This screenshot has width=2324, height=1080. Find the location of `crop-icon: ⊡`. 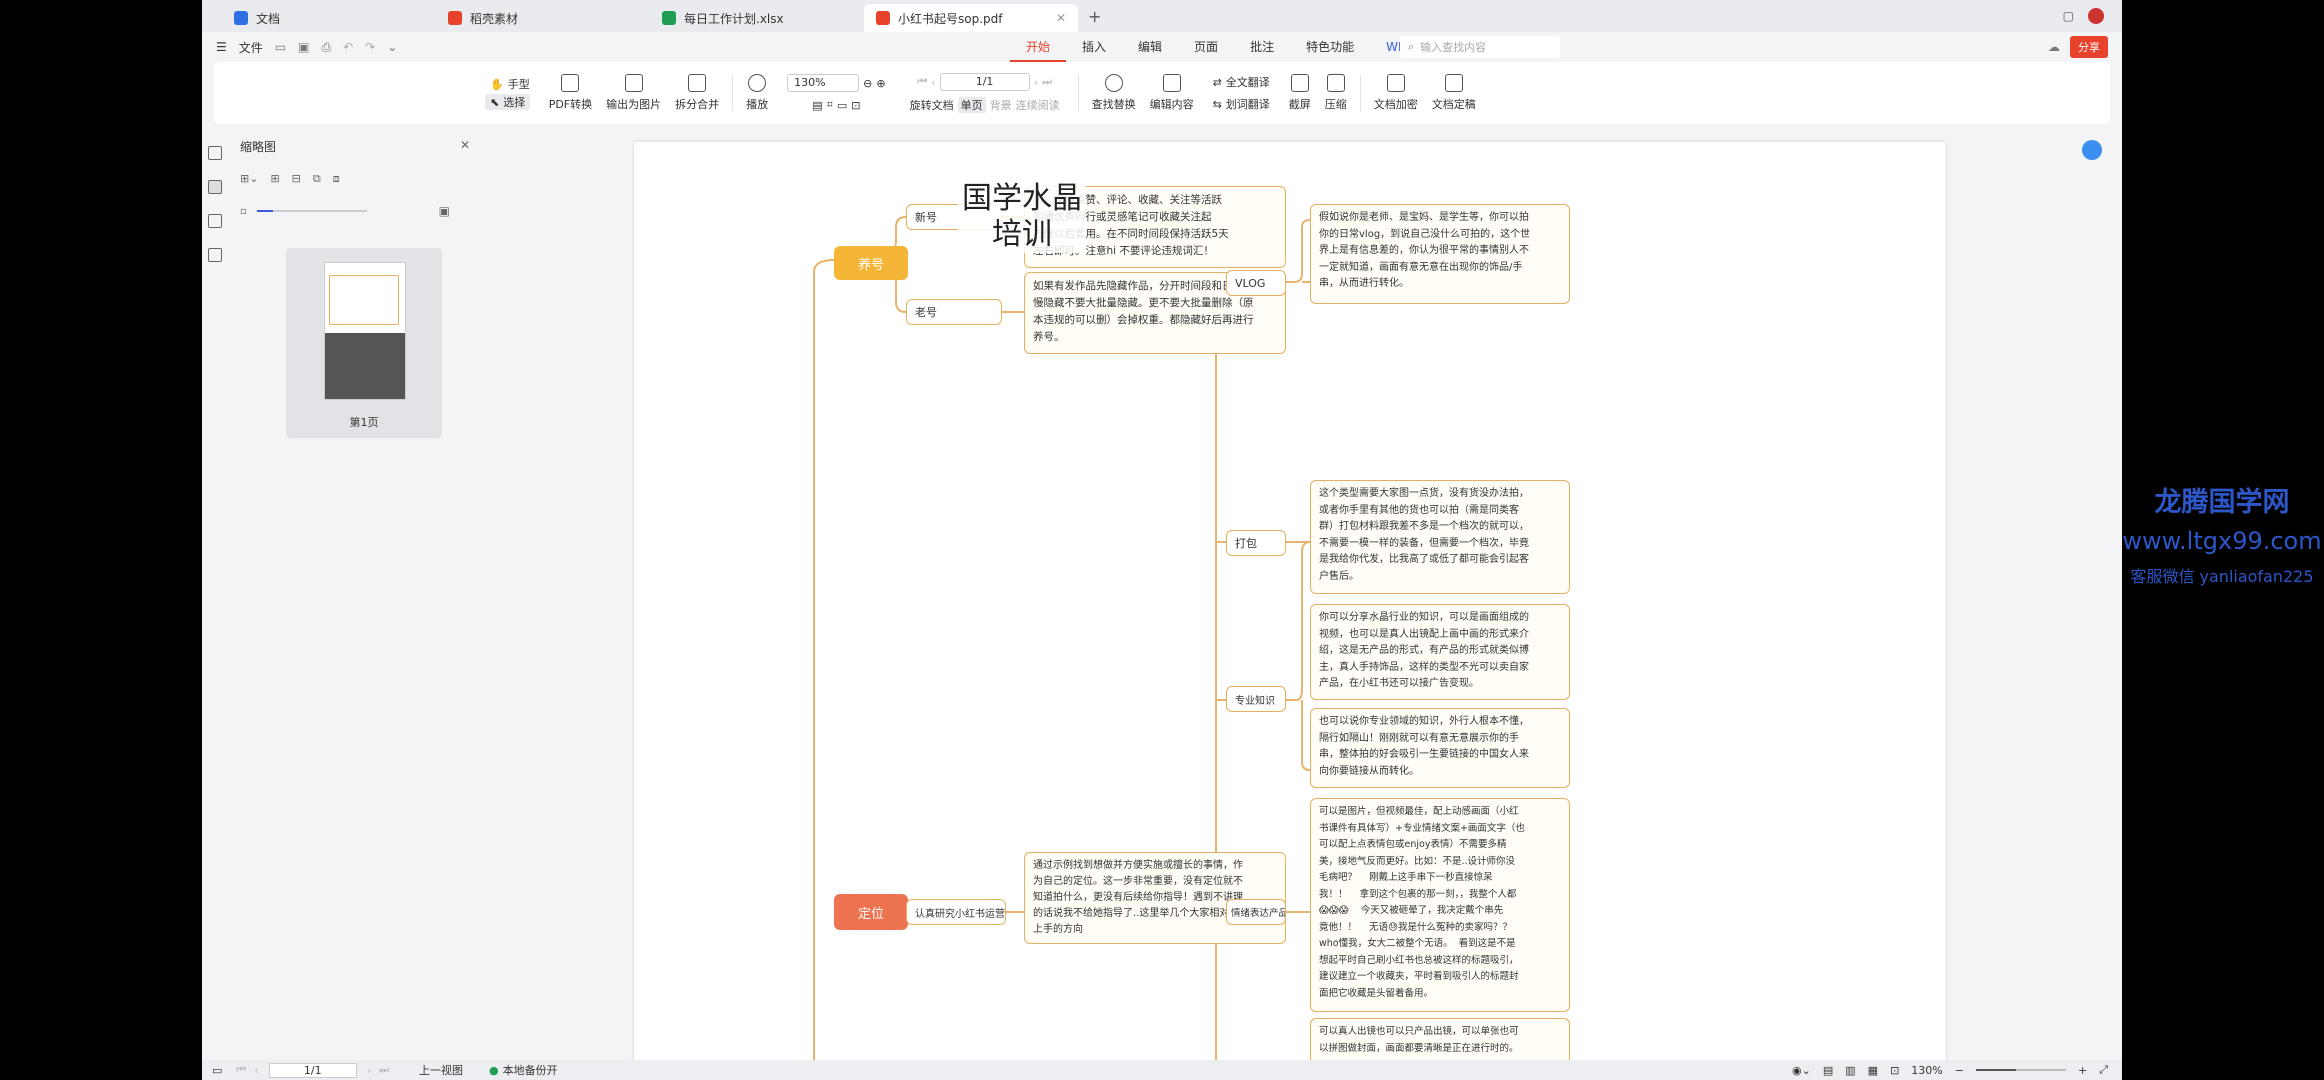

crop-icon: ⊡ is located at coordinates (855, 105).